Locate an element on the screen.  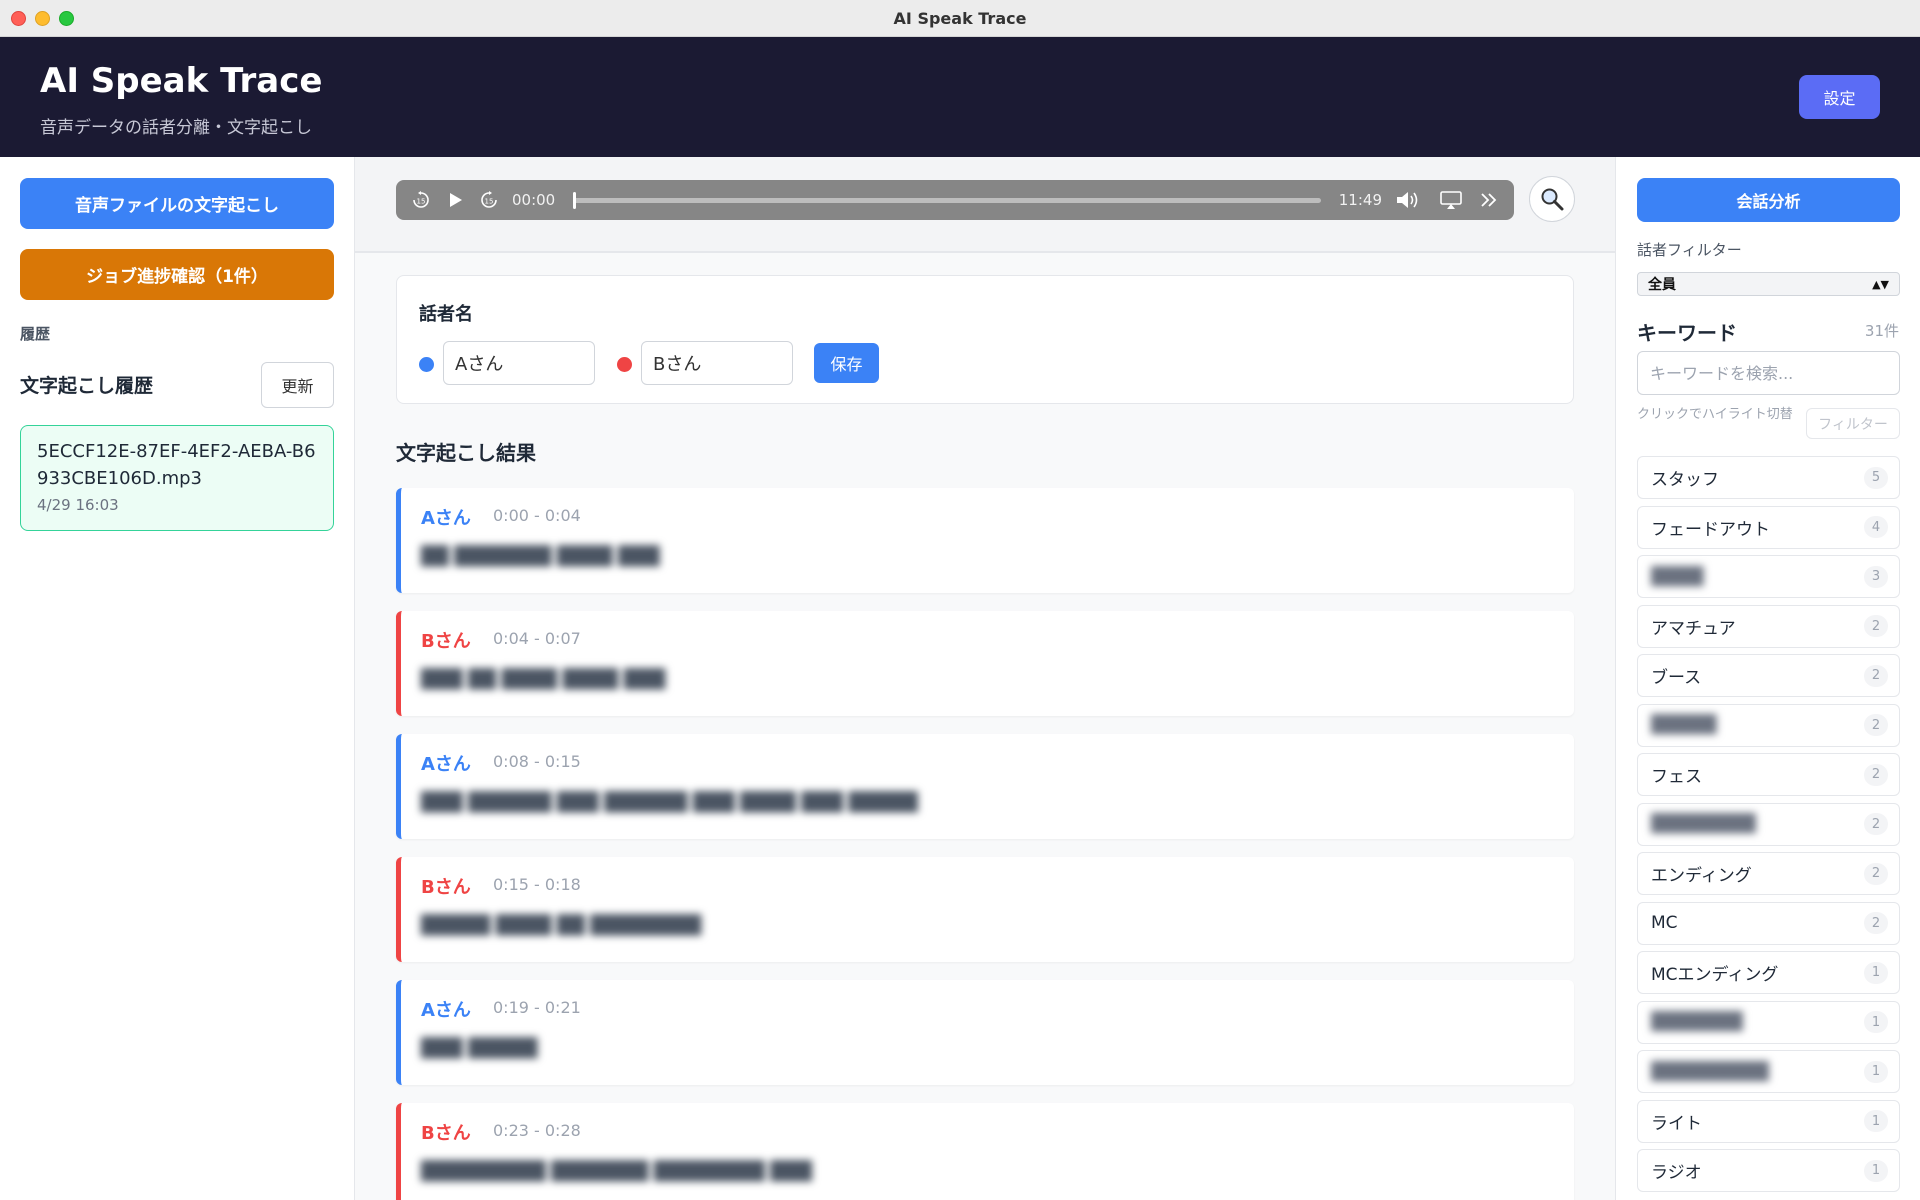
keyword-item: ████████ 2 is located at coordinates (1768, 824).